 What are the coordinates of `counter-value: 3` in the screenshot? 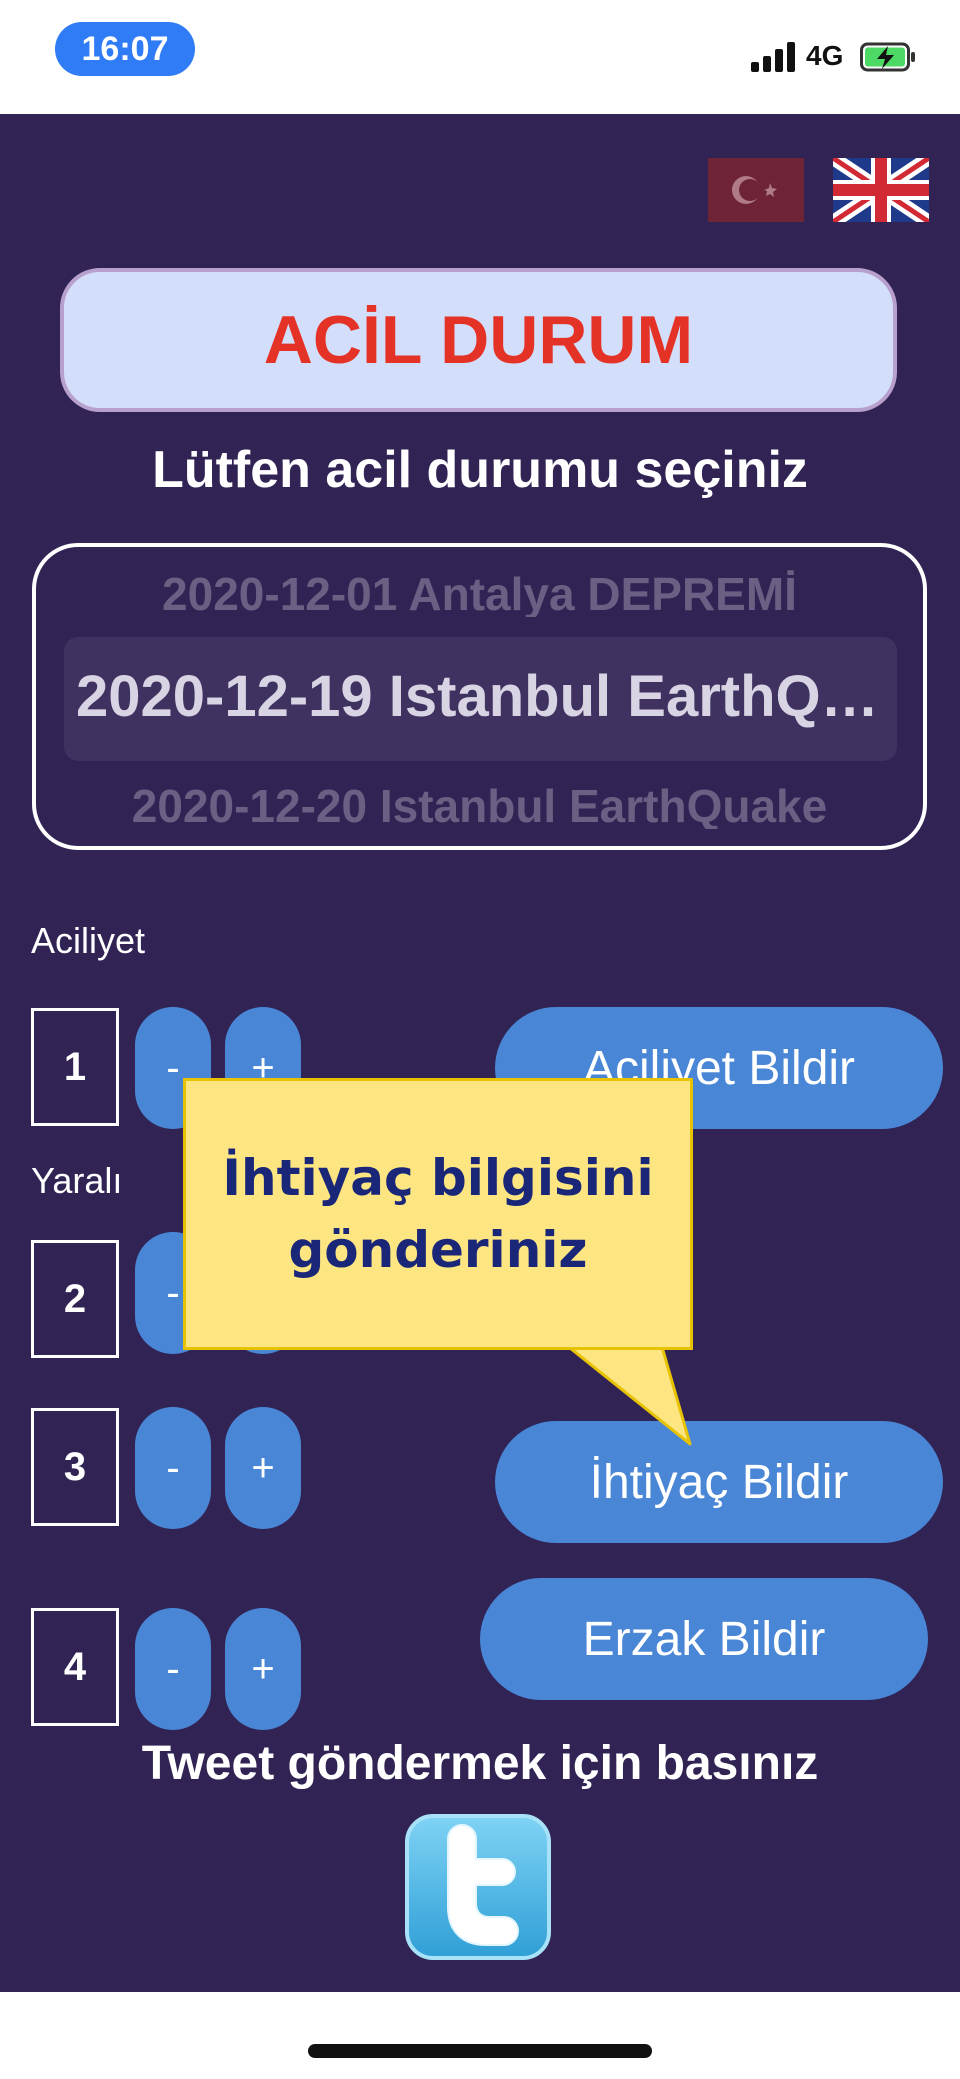 It's located at (75, 1467).